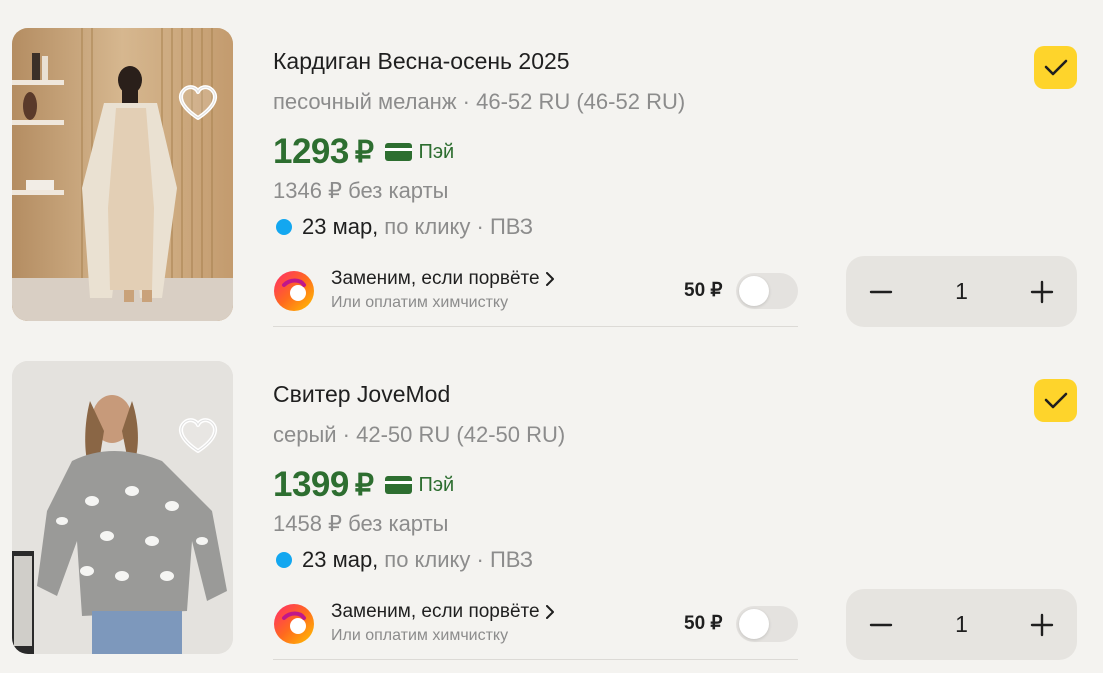  Describe the element at coordinates (479, 101) in the screenshot. I see `product-variant: песочный меланж · 46-52 RU (46-52 RU)` at that location.